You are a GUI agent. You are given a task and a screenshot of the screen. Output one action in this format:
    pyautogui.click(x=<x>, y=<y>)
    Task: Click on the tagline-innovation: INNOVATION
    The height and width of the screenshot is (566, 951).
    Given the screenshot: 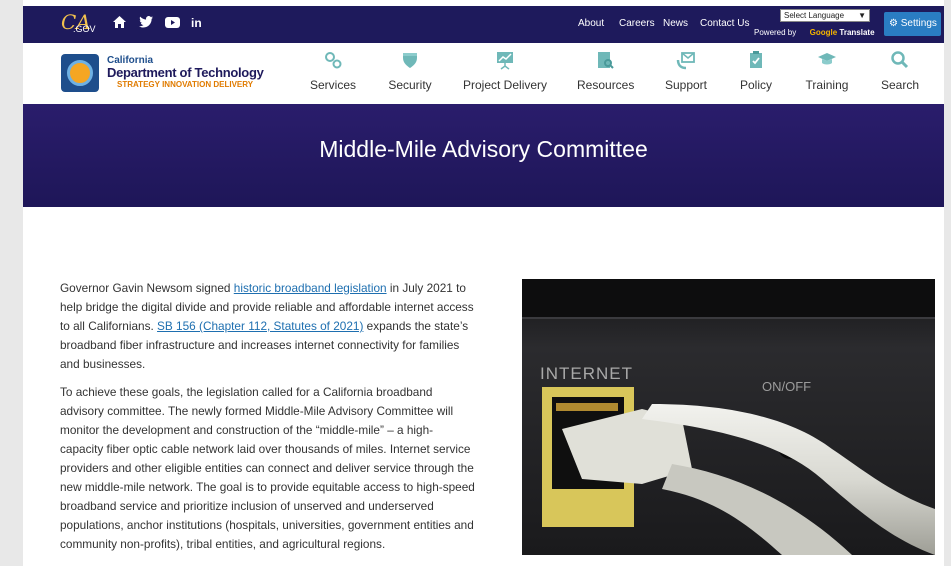 What is the action you would take?
    pyautogui.click(x=187, y=84)
    